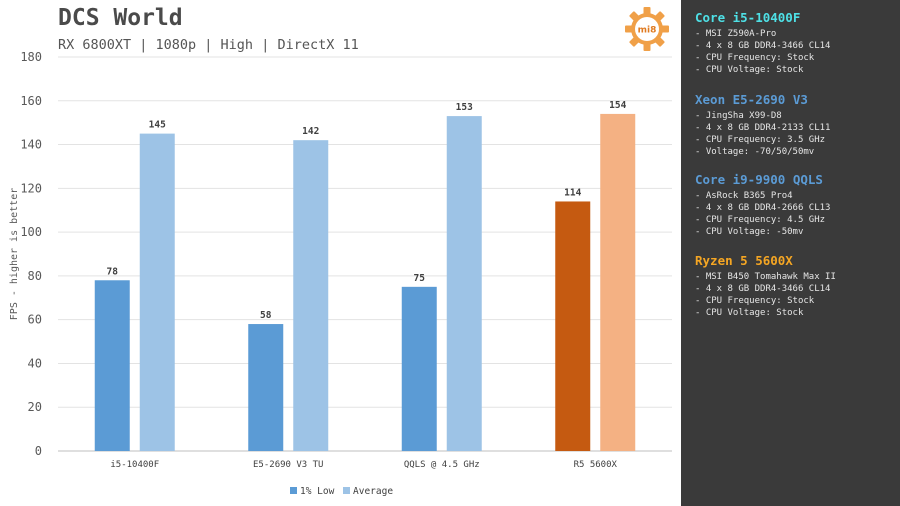  I want to click on y-tick-label: 160, so click(31, 101).